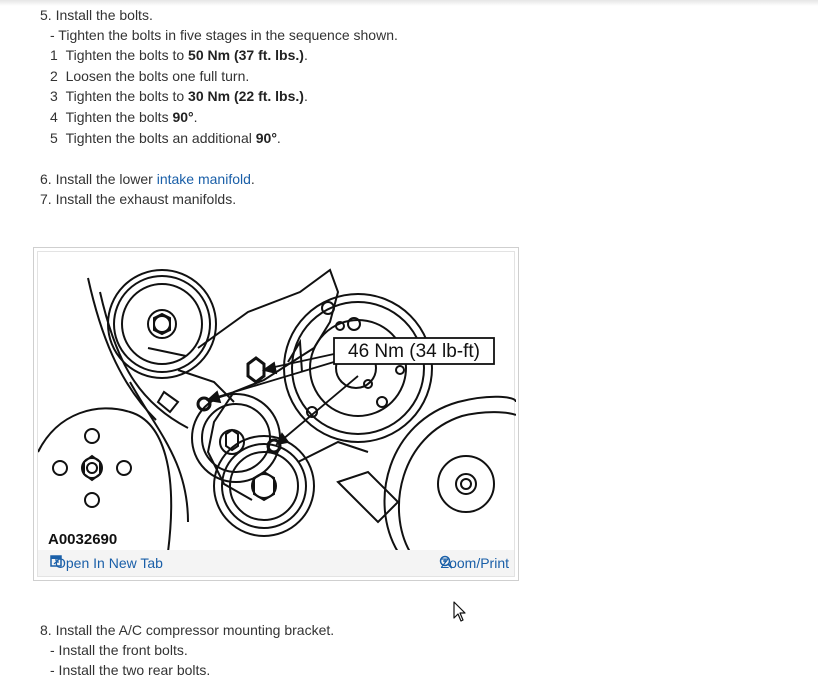 This screenshot has height=691, width=818. Describe the element at coordinates (54, 76) in the screenshot. I see `stage-number: 2` at that location.